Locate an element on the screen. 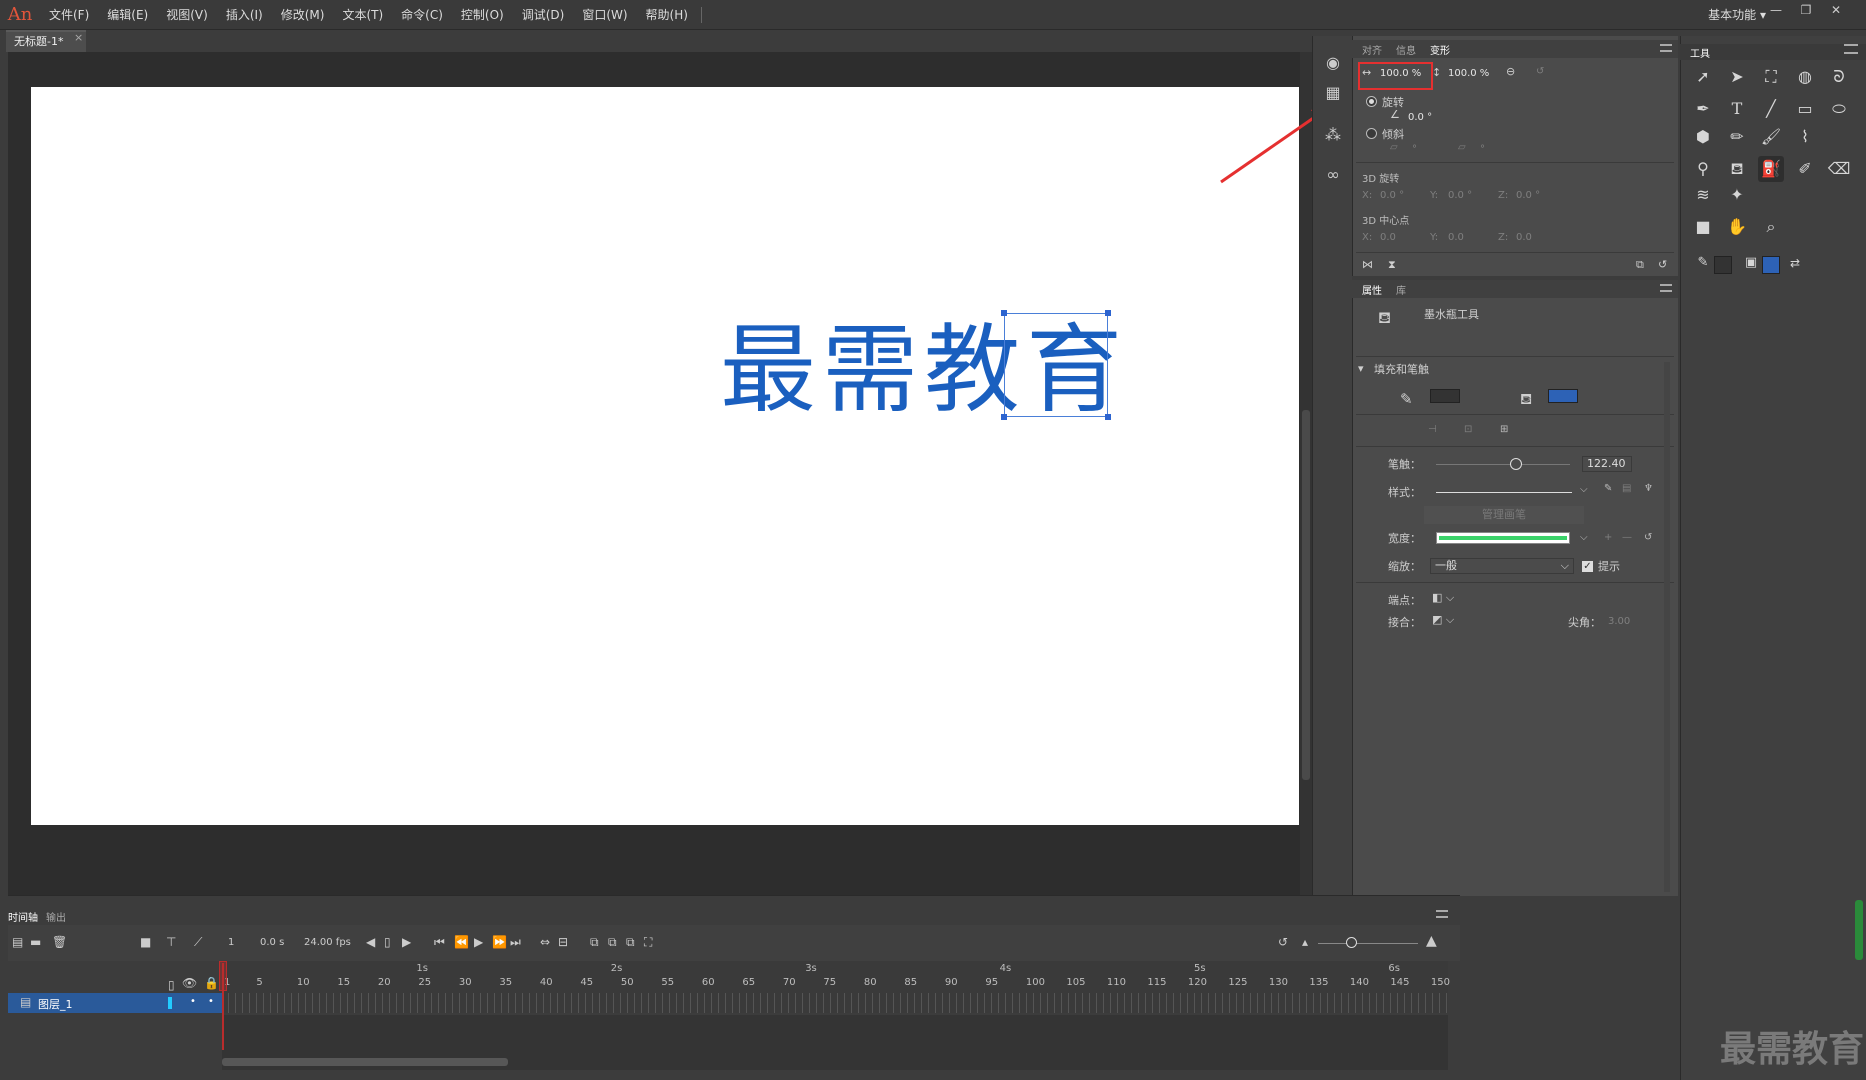 This screenshot has width=1866, height=1080. loop-icon: ⇔ is located at coordinates (545, 942).